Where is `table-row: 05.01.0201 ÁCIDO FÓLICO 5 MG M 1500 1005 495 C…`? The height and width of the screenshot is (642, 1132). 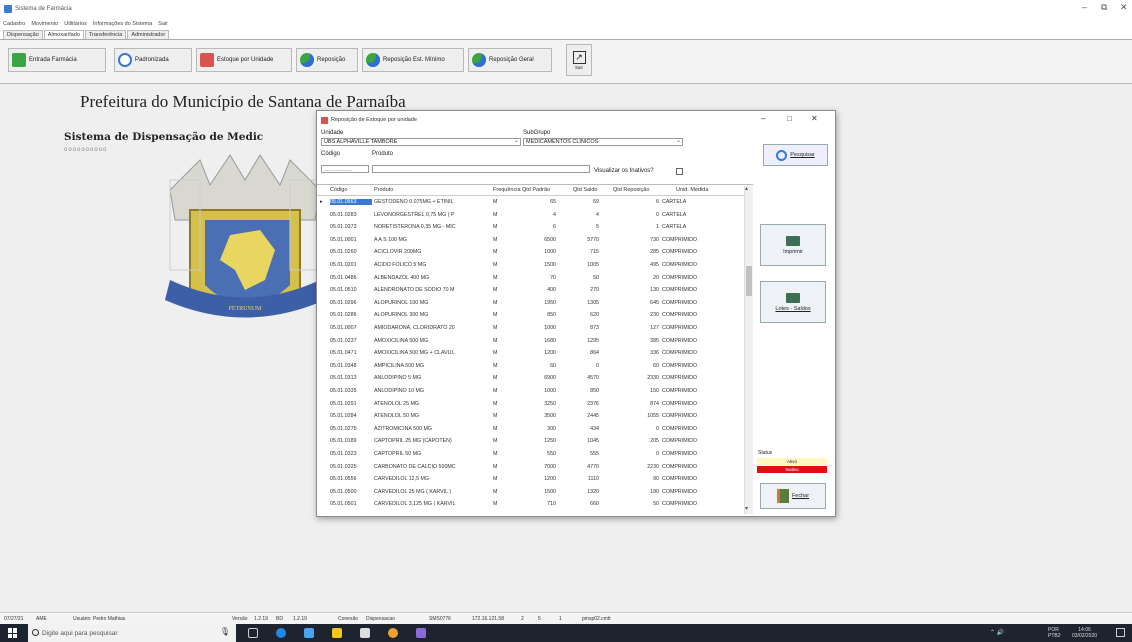 table-row: 05.01.0201 ÁCIDO FÓLICO 5 MG M 1500 1005 495 C… is located at coordinates (535, 265).